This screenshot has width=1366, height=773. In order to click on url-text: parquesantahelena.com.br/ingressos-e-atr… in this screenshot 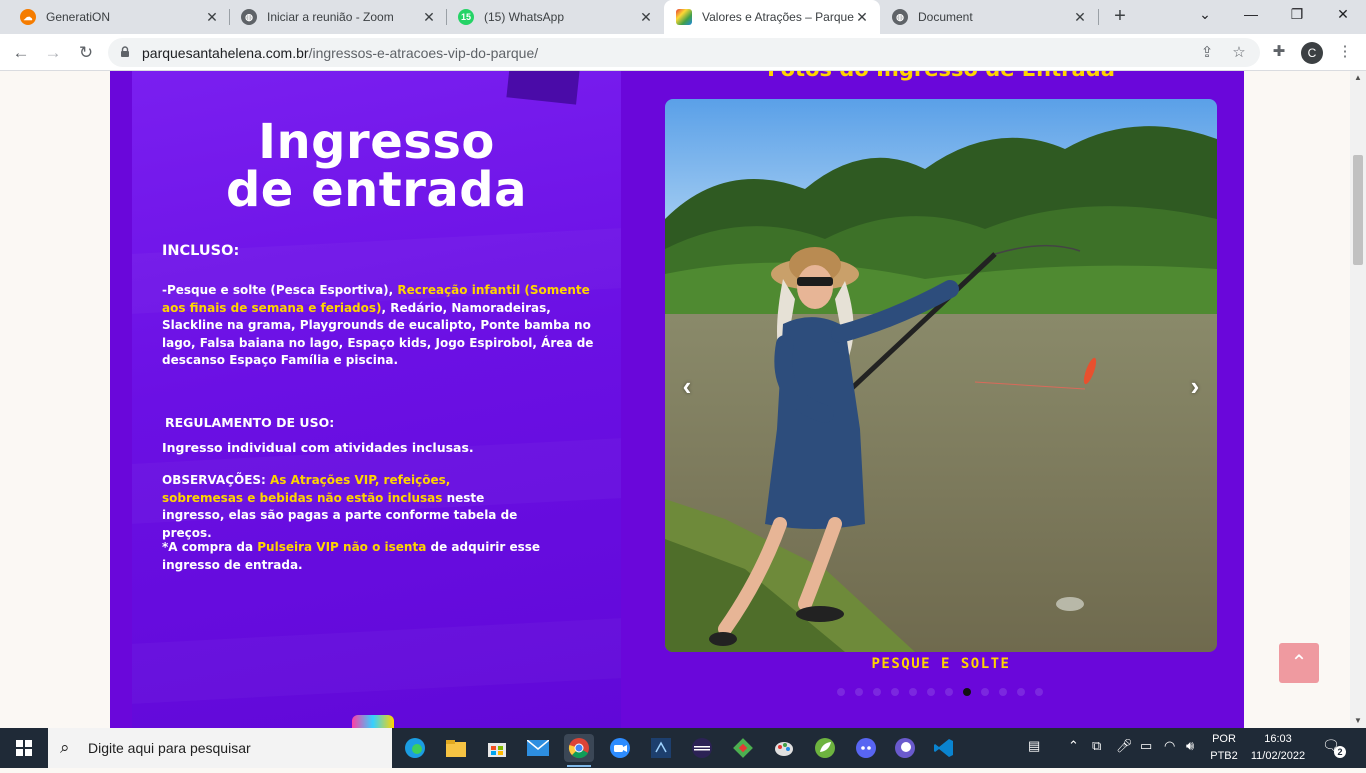, I will do `click(340, 53)`.